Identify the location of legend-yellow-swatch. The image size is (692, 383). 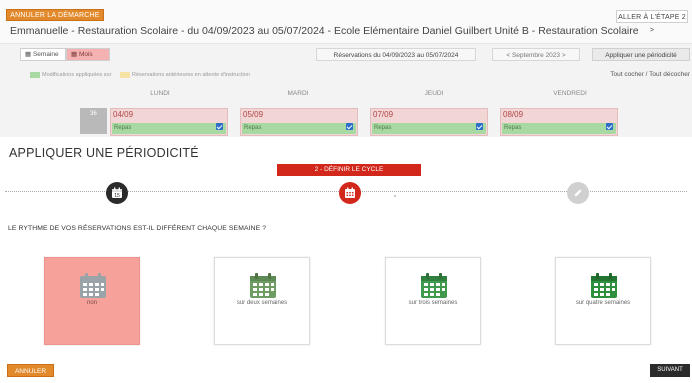
(125, 75).